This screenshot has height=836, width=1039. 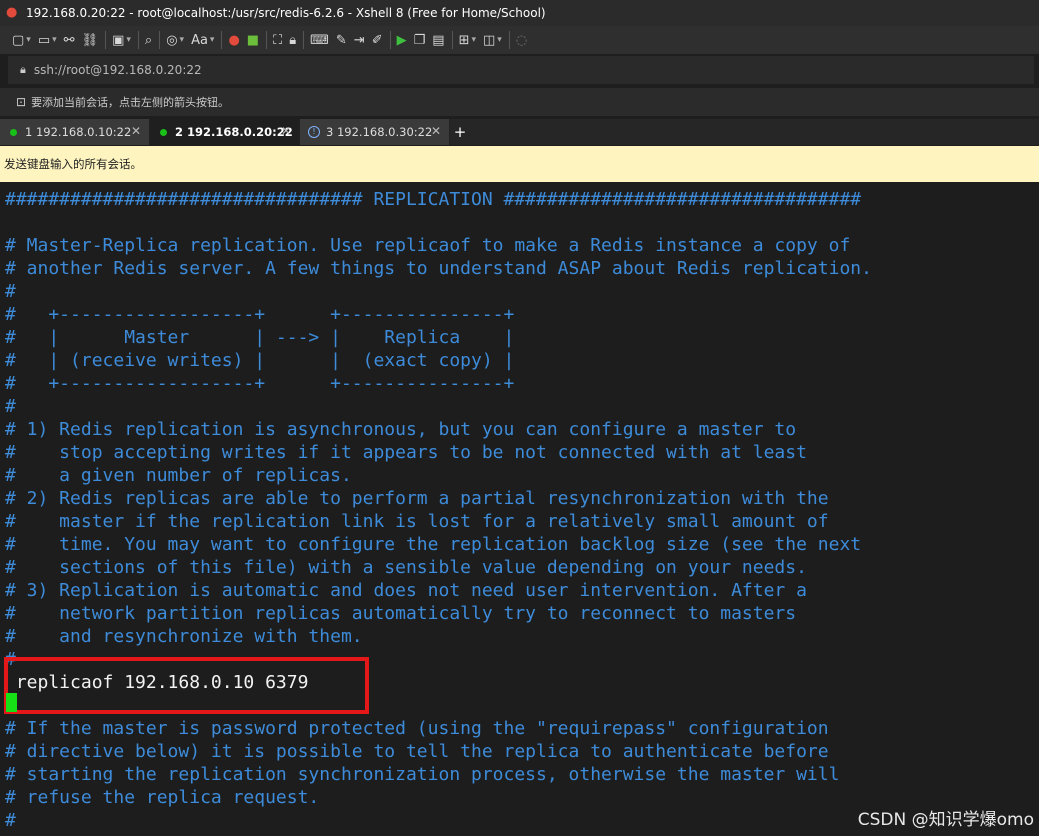 I want to click on terminal-line: # refuse the replica request., so click(x=162, y=797).